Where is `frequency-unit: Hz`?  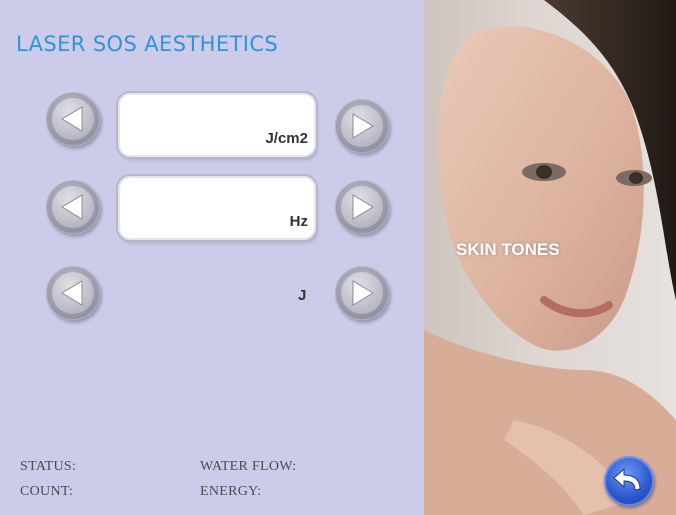 frequency-unit: Hz is located at coordinates (298, 221).